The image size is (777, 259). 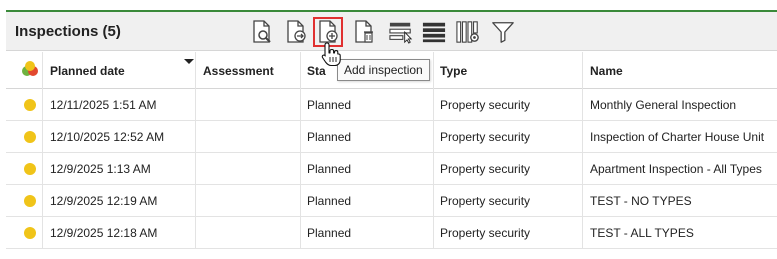 What do you see at coordinates (189, 61) in the screenshot?
I see `sort-desc-icon` at bounding box center [189, 61].